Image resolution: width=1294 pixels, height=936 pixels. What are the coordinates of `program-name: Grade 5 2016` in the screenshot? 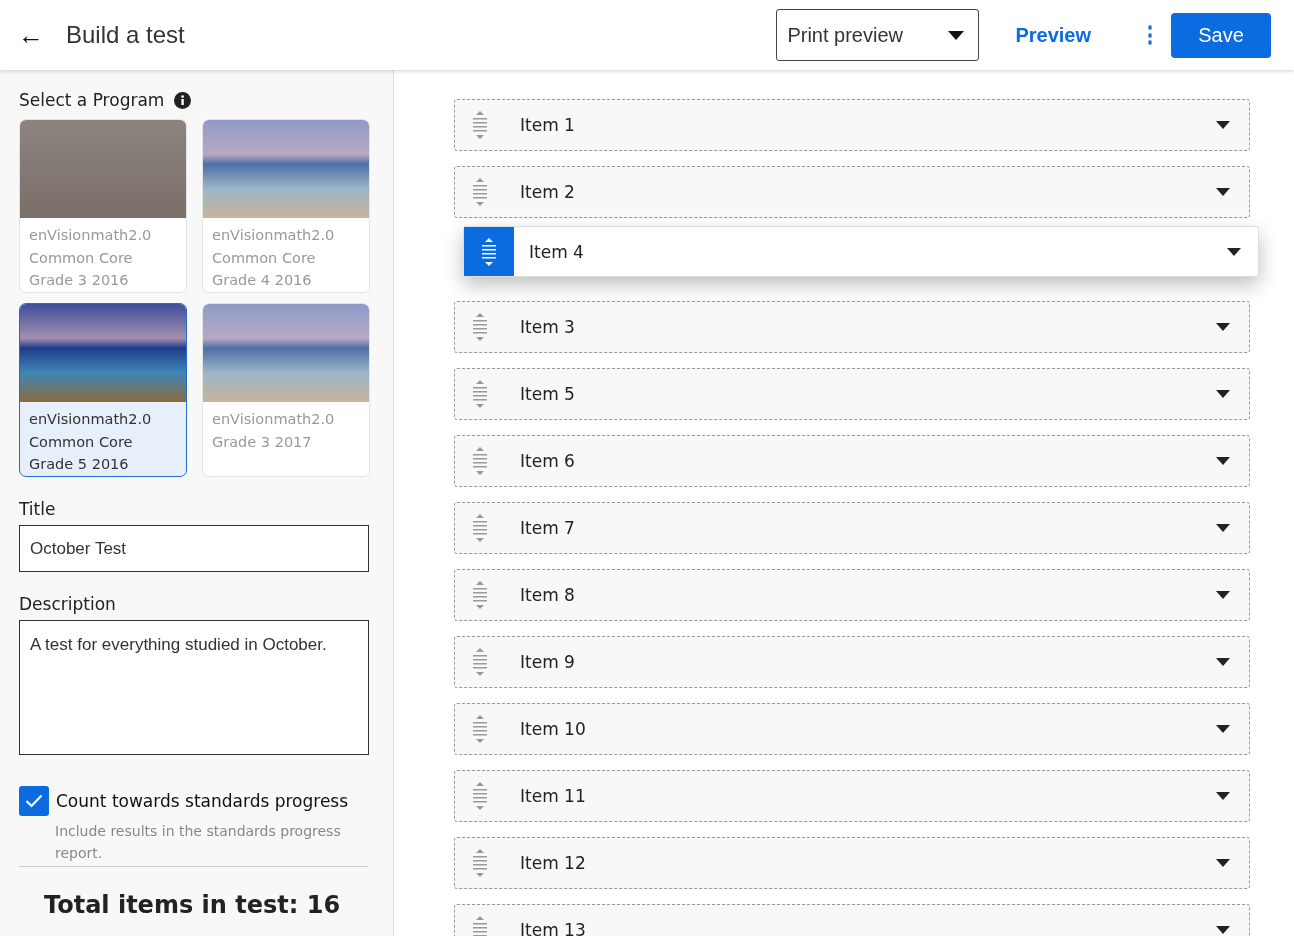 It's located at (79, 464).